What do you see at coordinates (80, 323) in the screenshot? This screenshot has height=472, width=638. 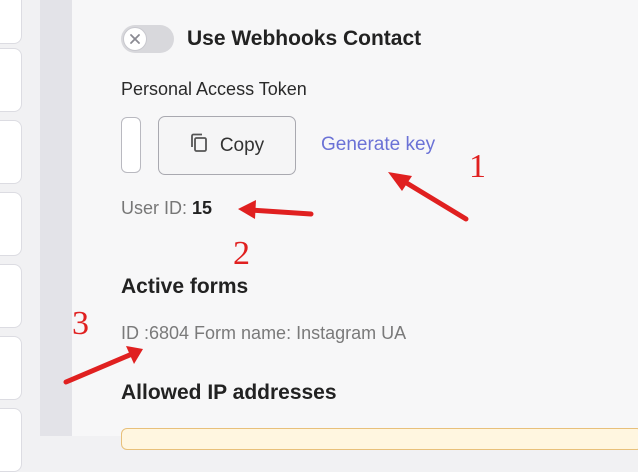 I see `annotation-number-3: 3` at bounding box center [80, 323].